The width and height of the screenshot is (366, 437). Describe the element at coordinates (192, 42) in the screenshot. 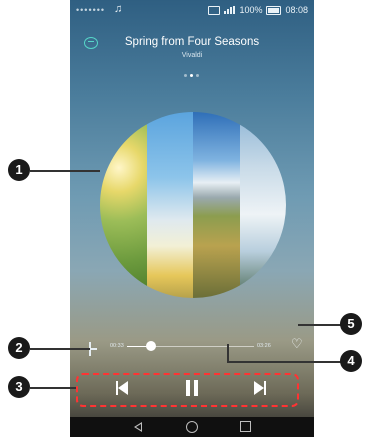

I see `song-title: Spring from Four Seasons` at that location.